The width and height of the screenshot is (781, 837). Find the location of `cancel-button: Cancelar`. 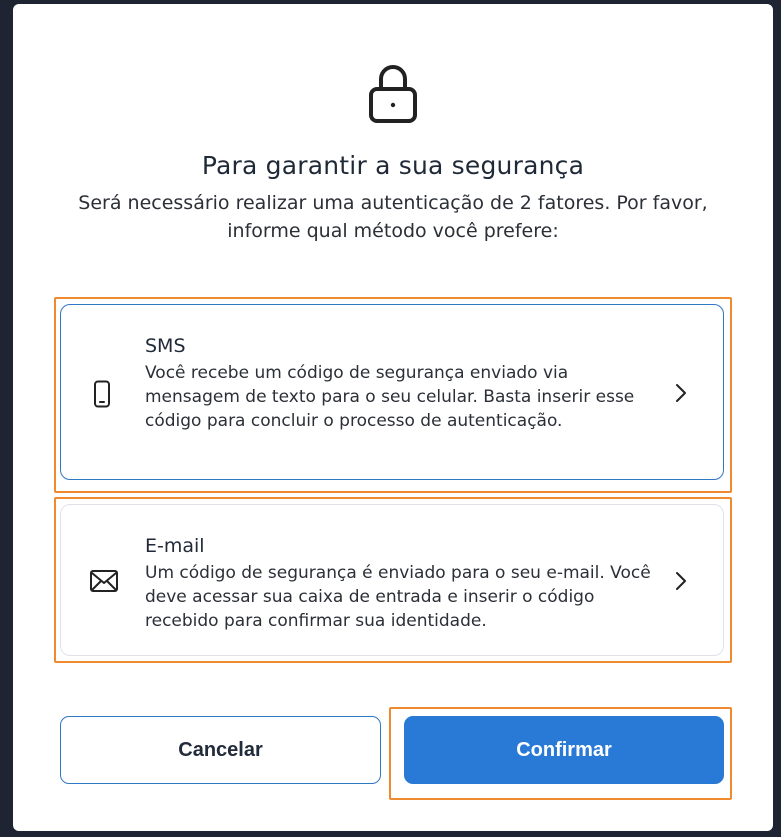

cancel-button: Cancelar is located at coordinates (220, 750).